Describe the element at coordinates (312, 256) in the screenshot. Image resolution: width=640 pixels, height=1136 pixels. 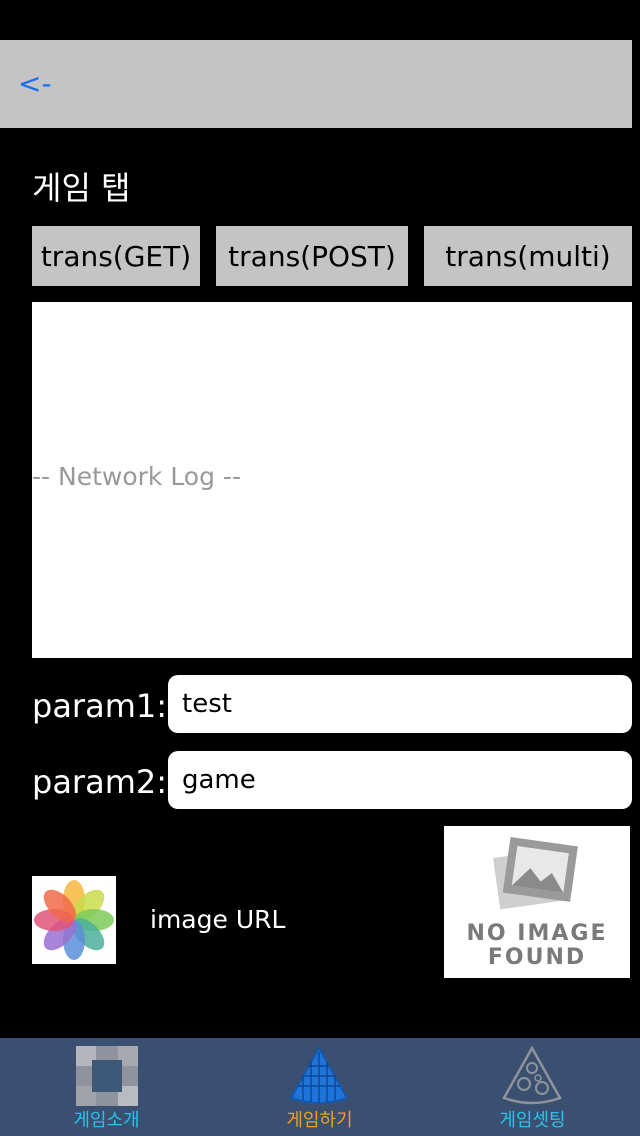
I see `trans-post-button: trans(POST)` at that location.